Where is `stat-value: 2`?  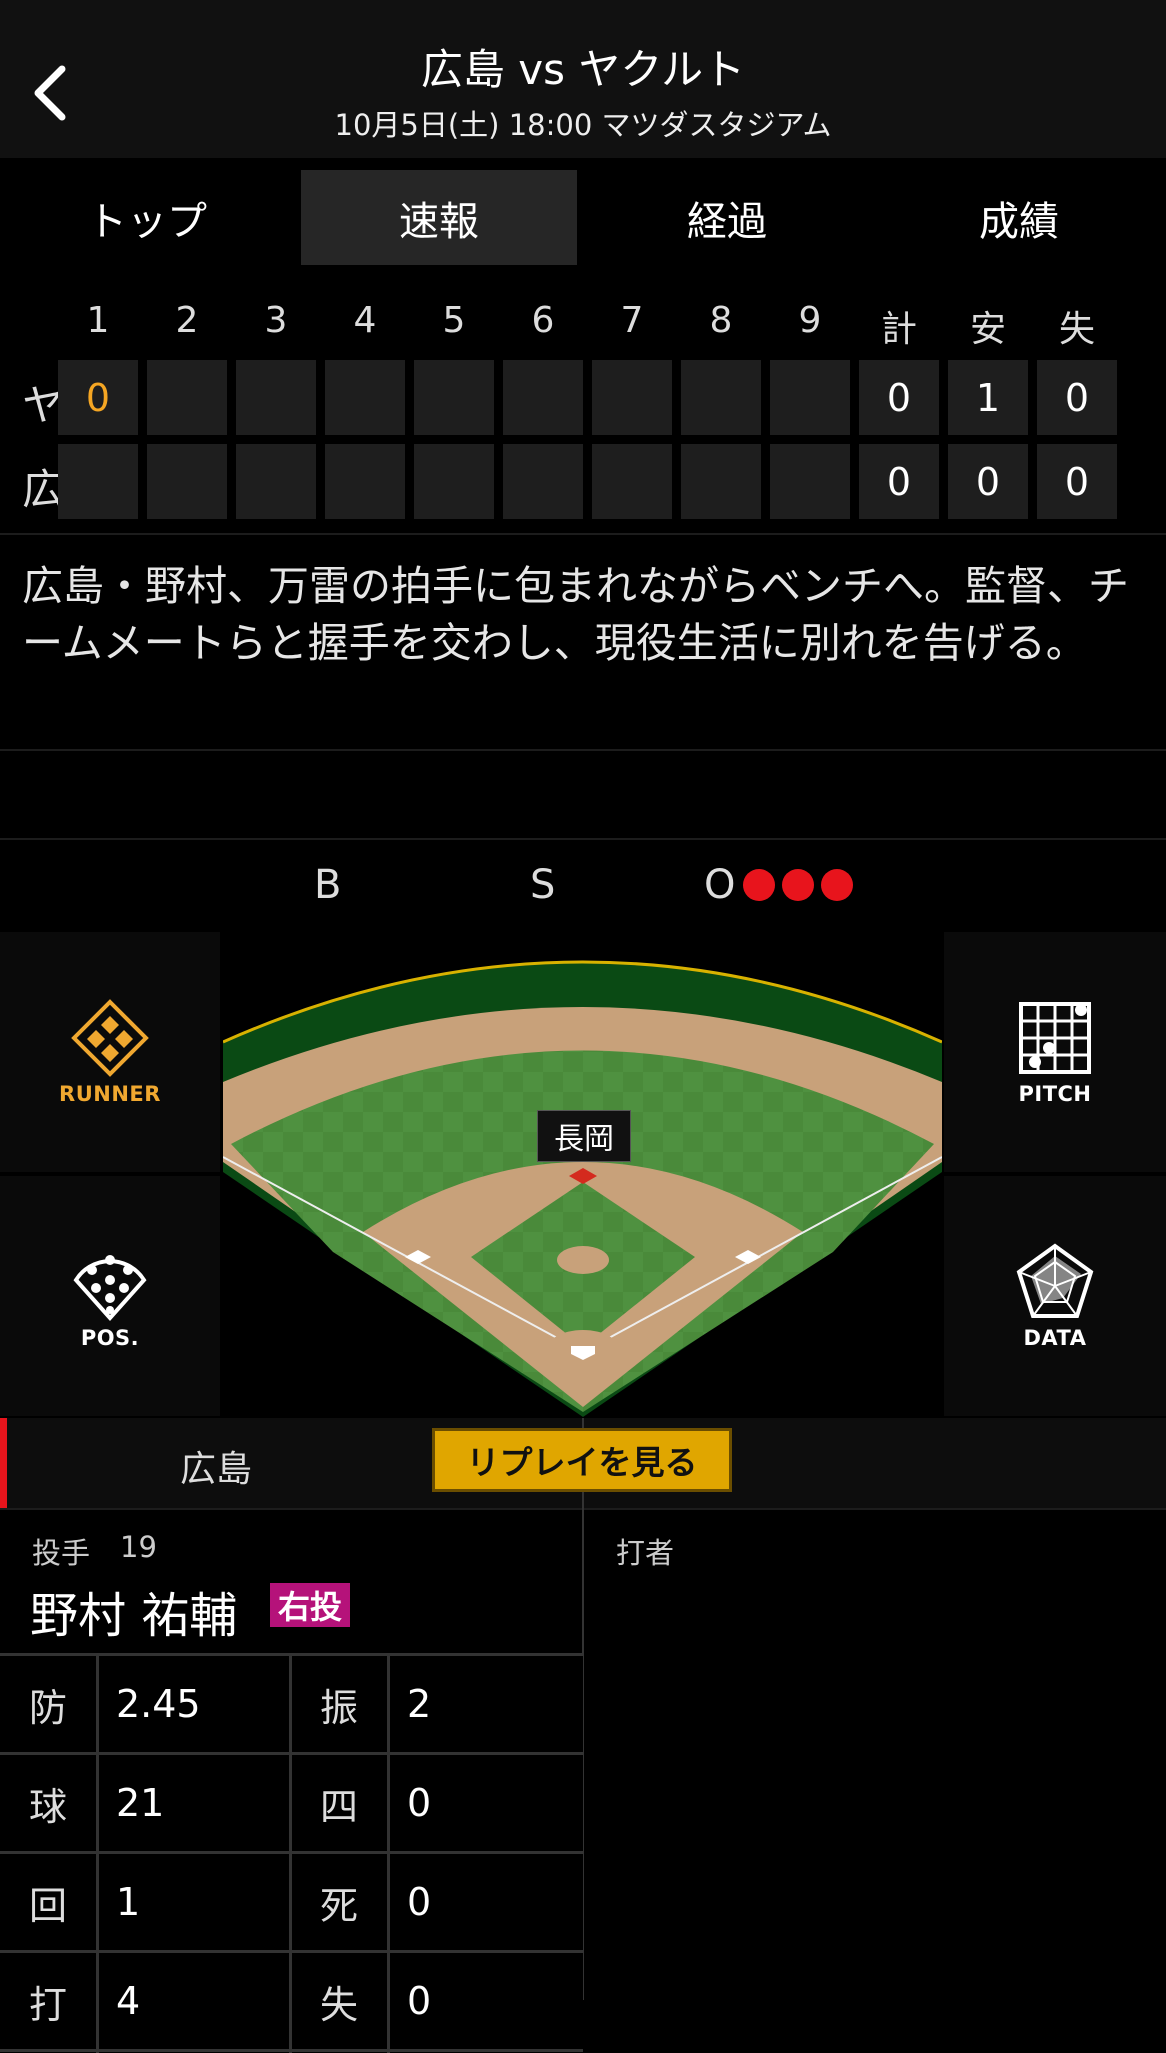 stat-value: 2 is located at coordinates (486, 1704).